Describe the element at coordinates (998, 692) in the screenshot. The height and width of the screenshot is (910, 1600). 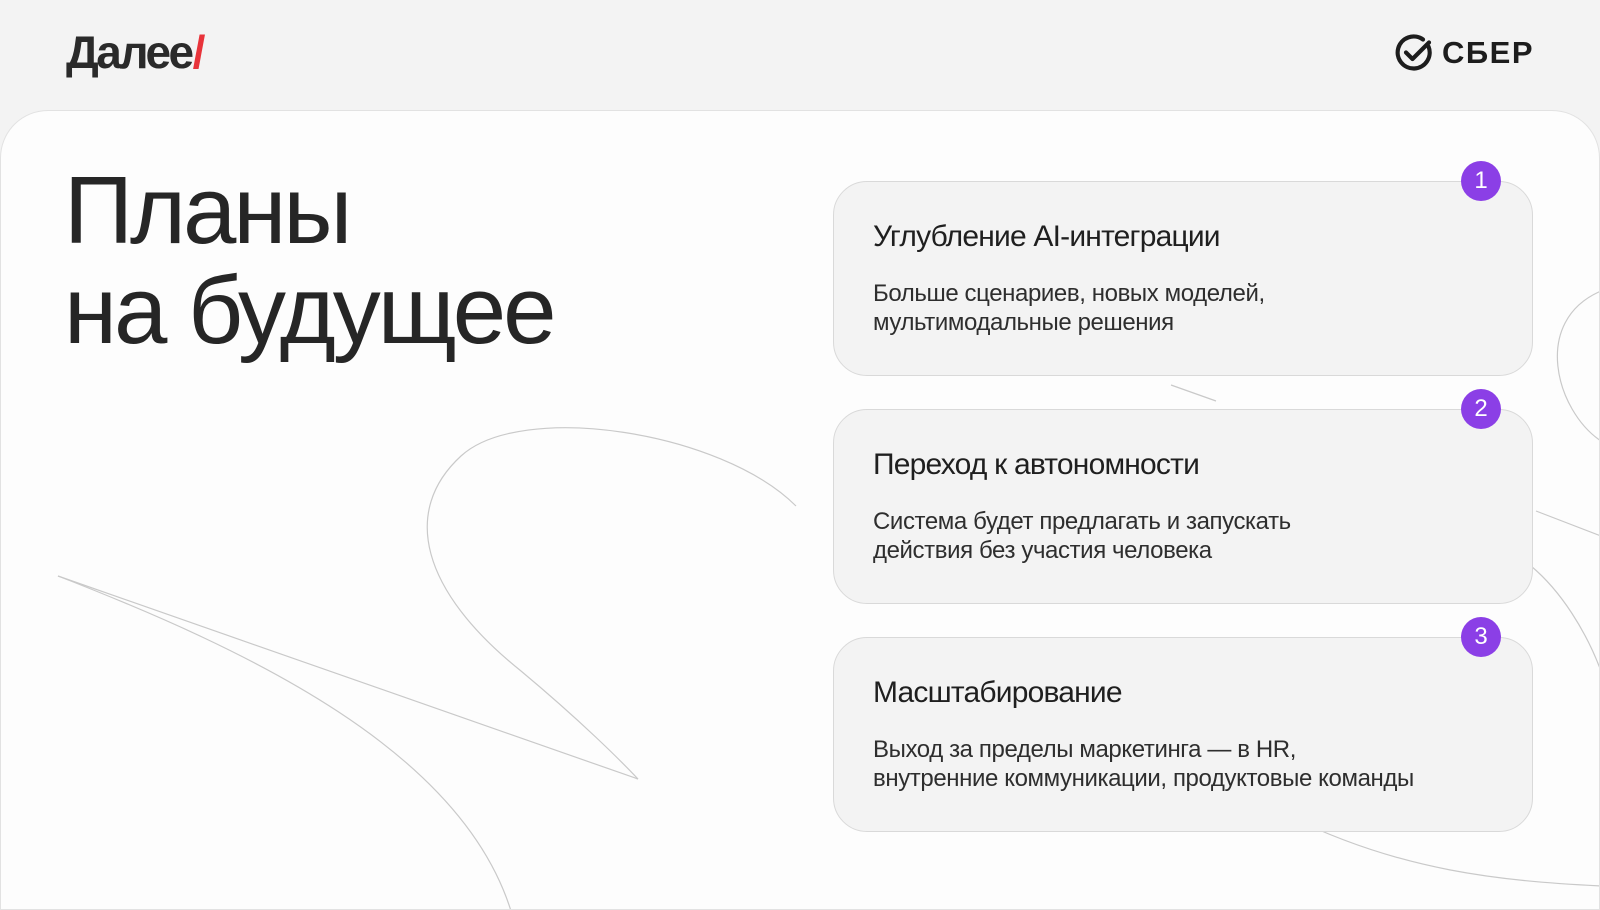
I see `plan-card-title: Масштабирование` at that location.